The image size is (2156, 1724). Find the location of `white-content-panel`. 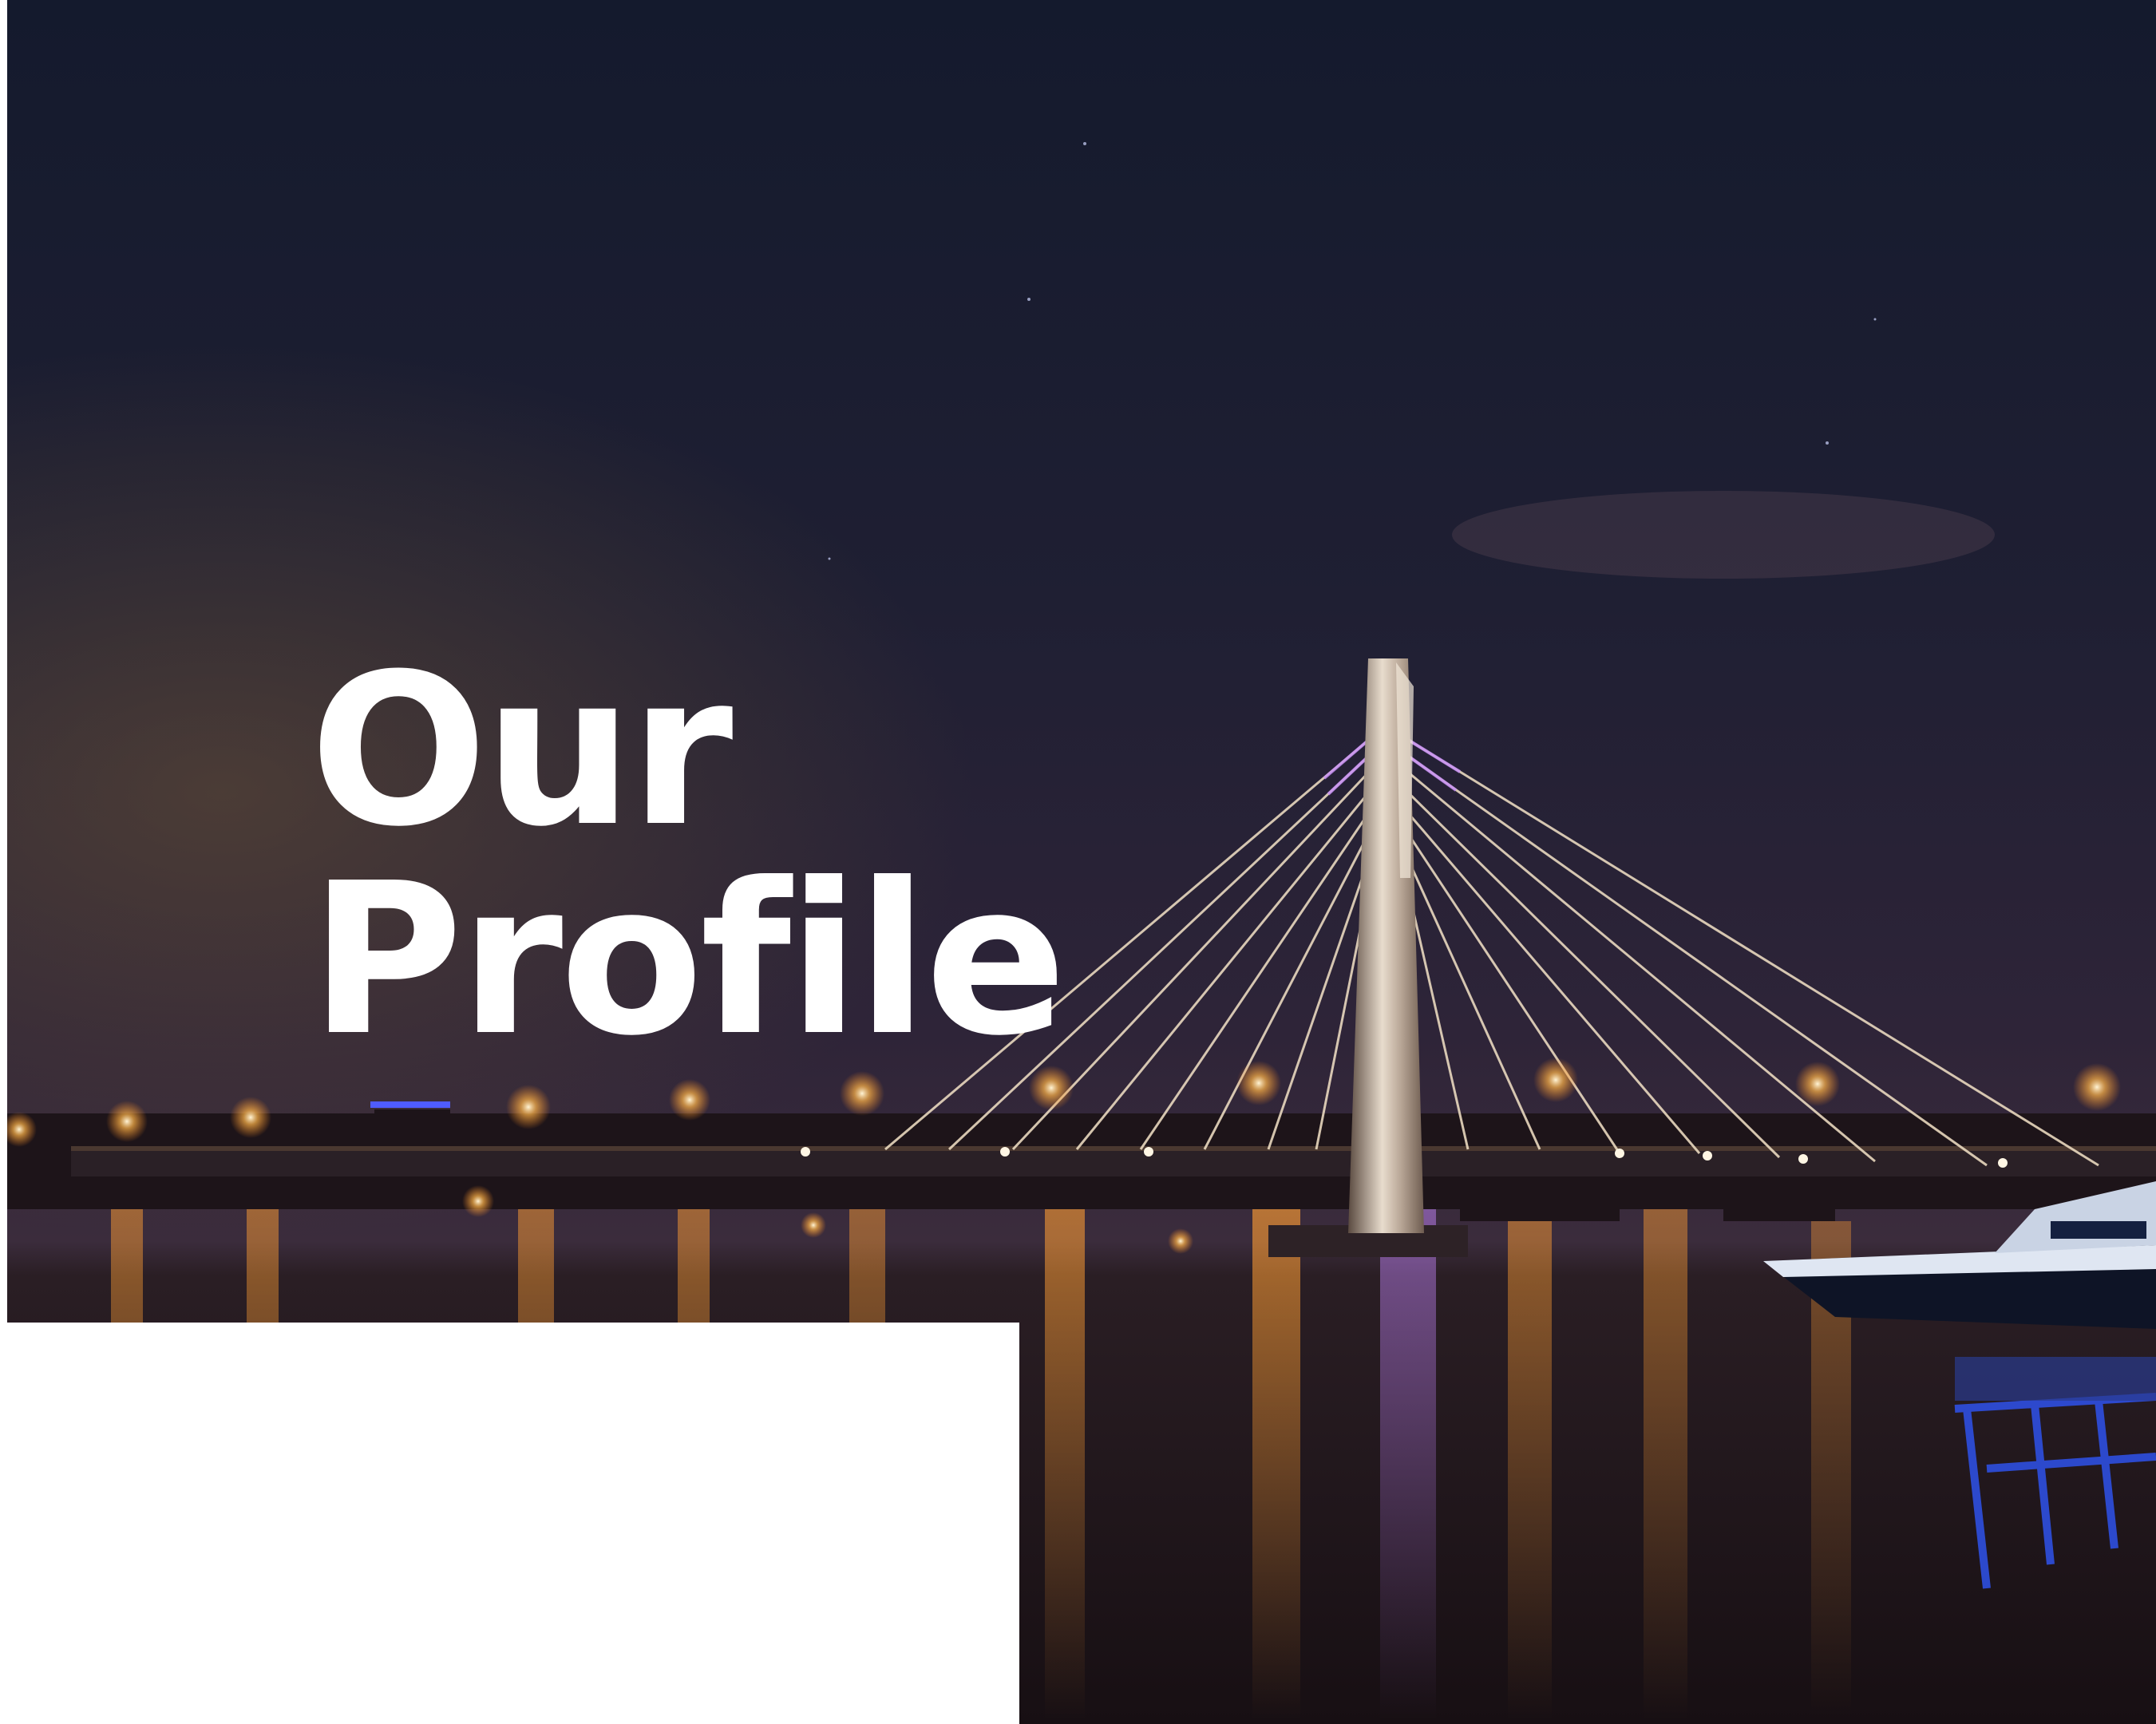

white-content-panel is located at coordinates (513, 1523).